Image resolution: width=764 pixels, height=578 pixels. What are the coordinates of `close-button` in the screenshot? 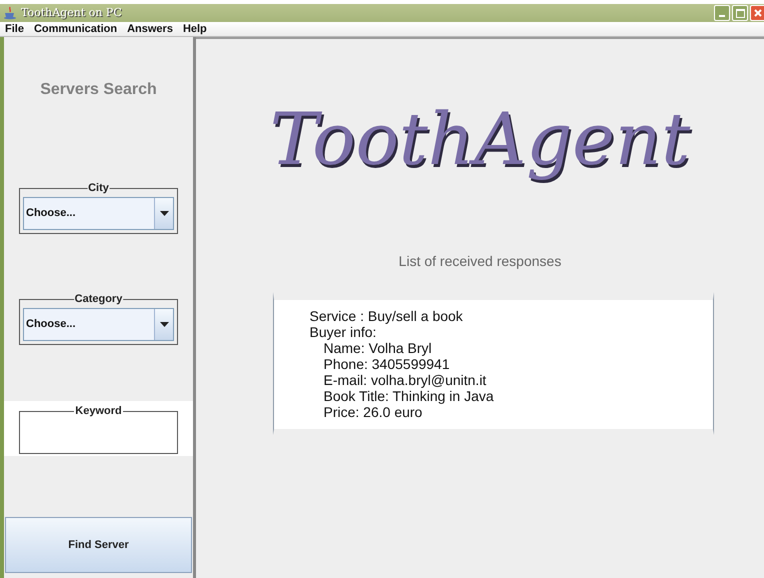 It's located at (757, 13).